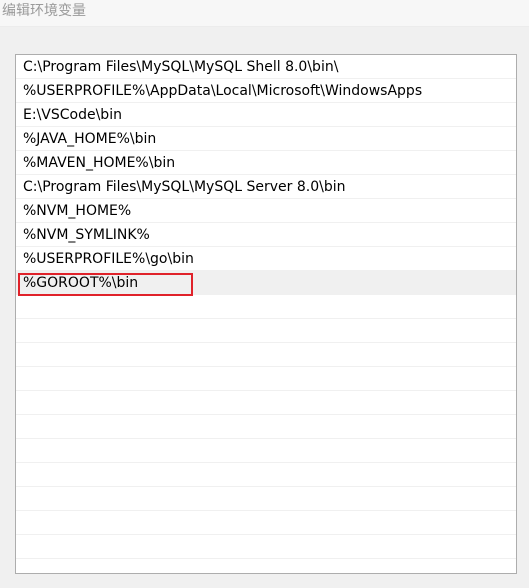 This screenshot has width=529, height=588. I want to click on path-row: %NVM_HOME%, so click(266, 211).